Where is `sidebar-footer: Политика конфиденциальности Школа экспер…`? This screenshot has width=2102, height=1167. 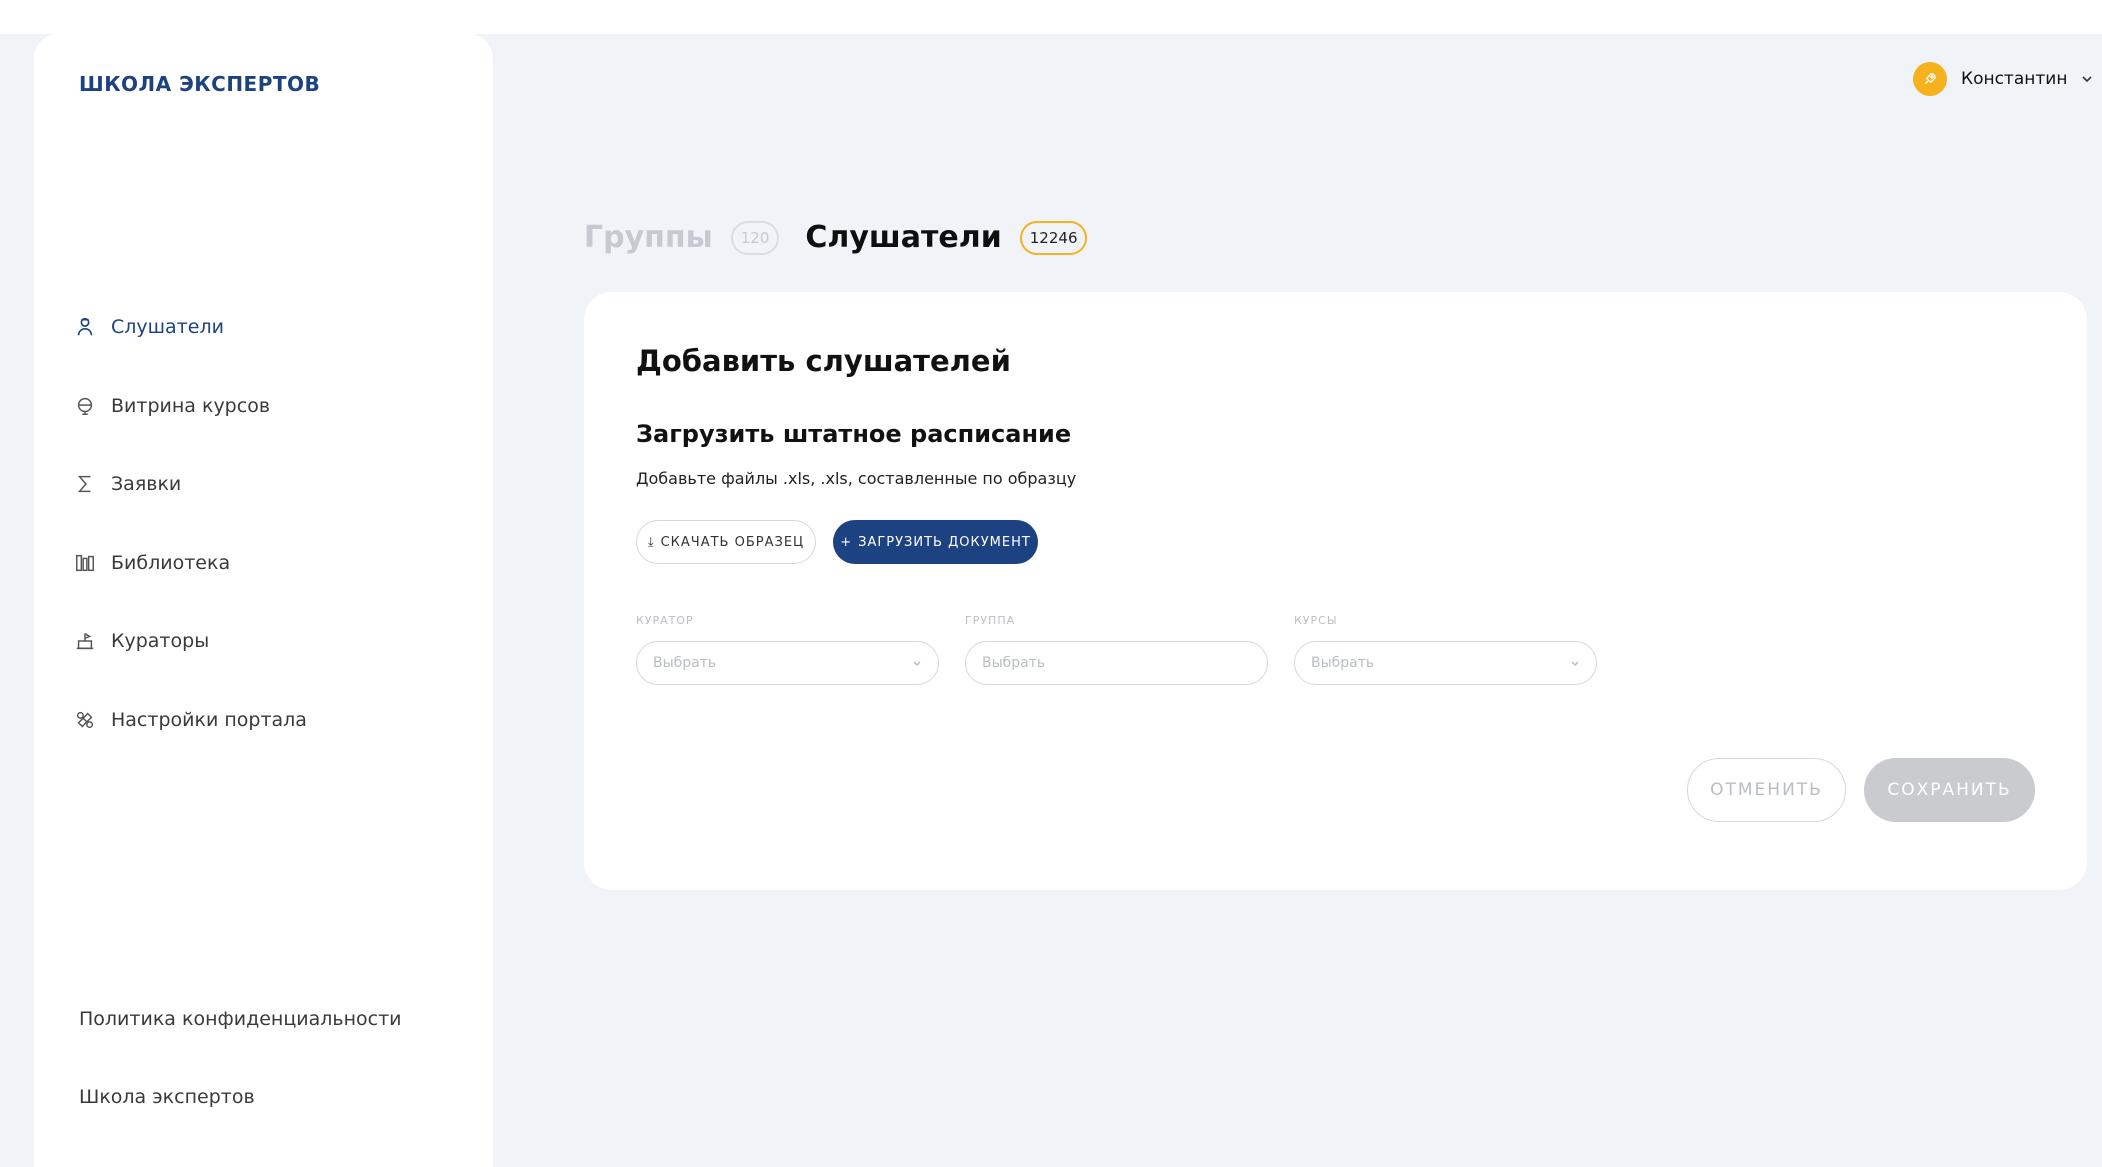
sidebar-footer: Политика конфиденциальности Школа экспер… is located at coordinates (240, 1086).